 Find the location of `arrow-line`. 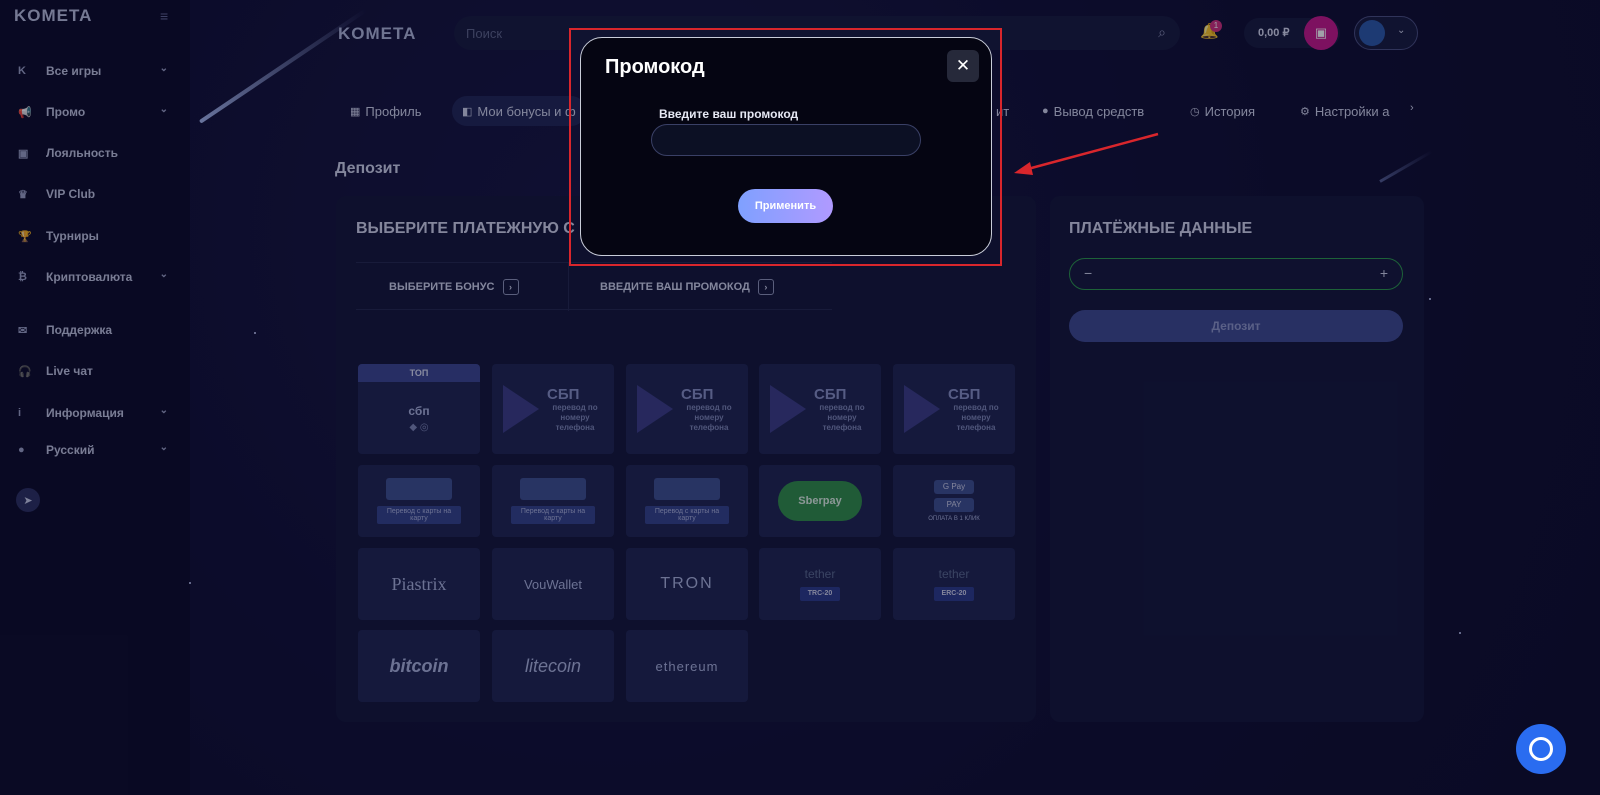

arrow-line is located at coordinates (1091, 152).